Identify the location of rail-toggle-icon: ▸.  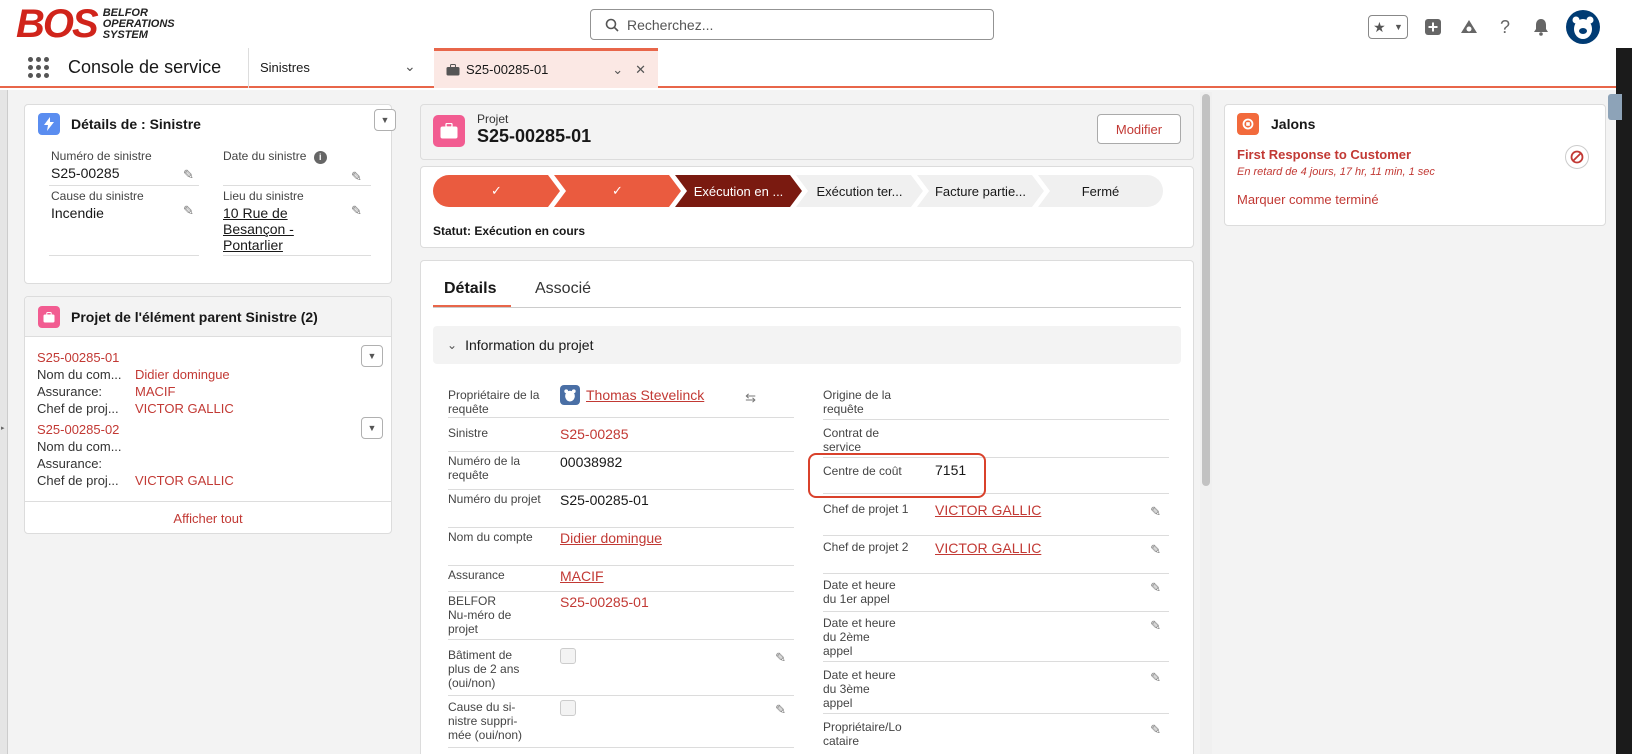
(3, 428).